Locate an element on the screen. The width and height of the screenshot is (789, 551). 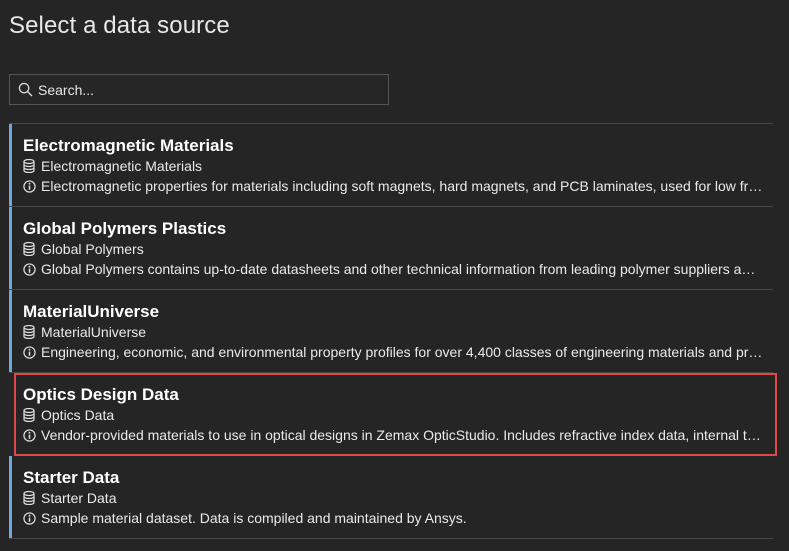
data-source-database-row: Optics Data is located at coordinates (395, 415).